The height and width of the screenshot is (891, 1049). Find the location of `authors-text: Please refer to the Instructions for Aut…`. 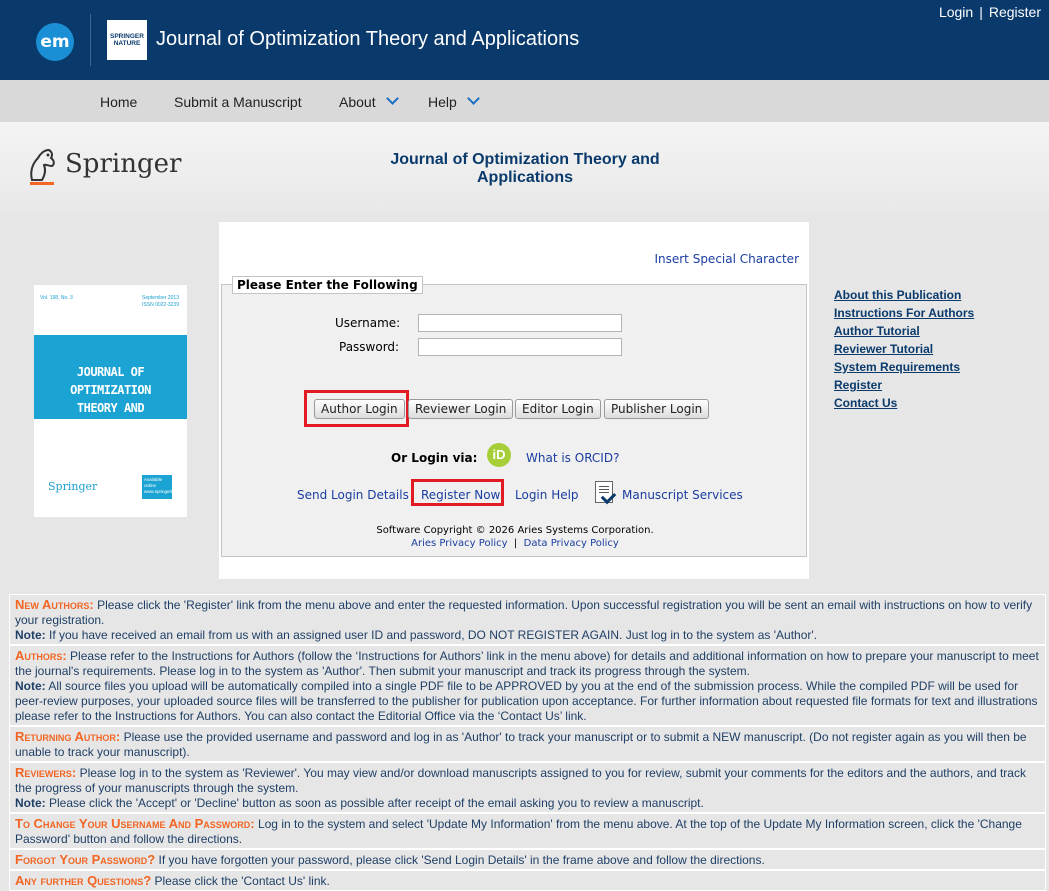

authors-text: Please refer to the Instructions for Aut… is located at coordinates (527, 663).